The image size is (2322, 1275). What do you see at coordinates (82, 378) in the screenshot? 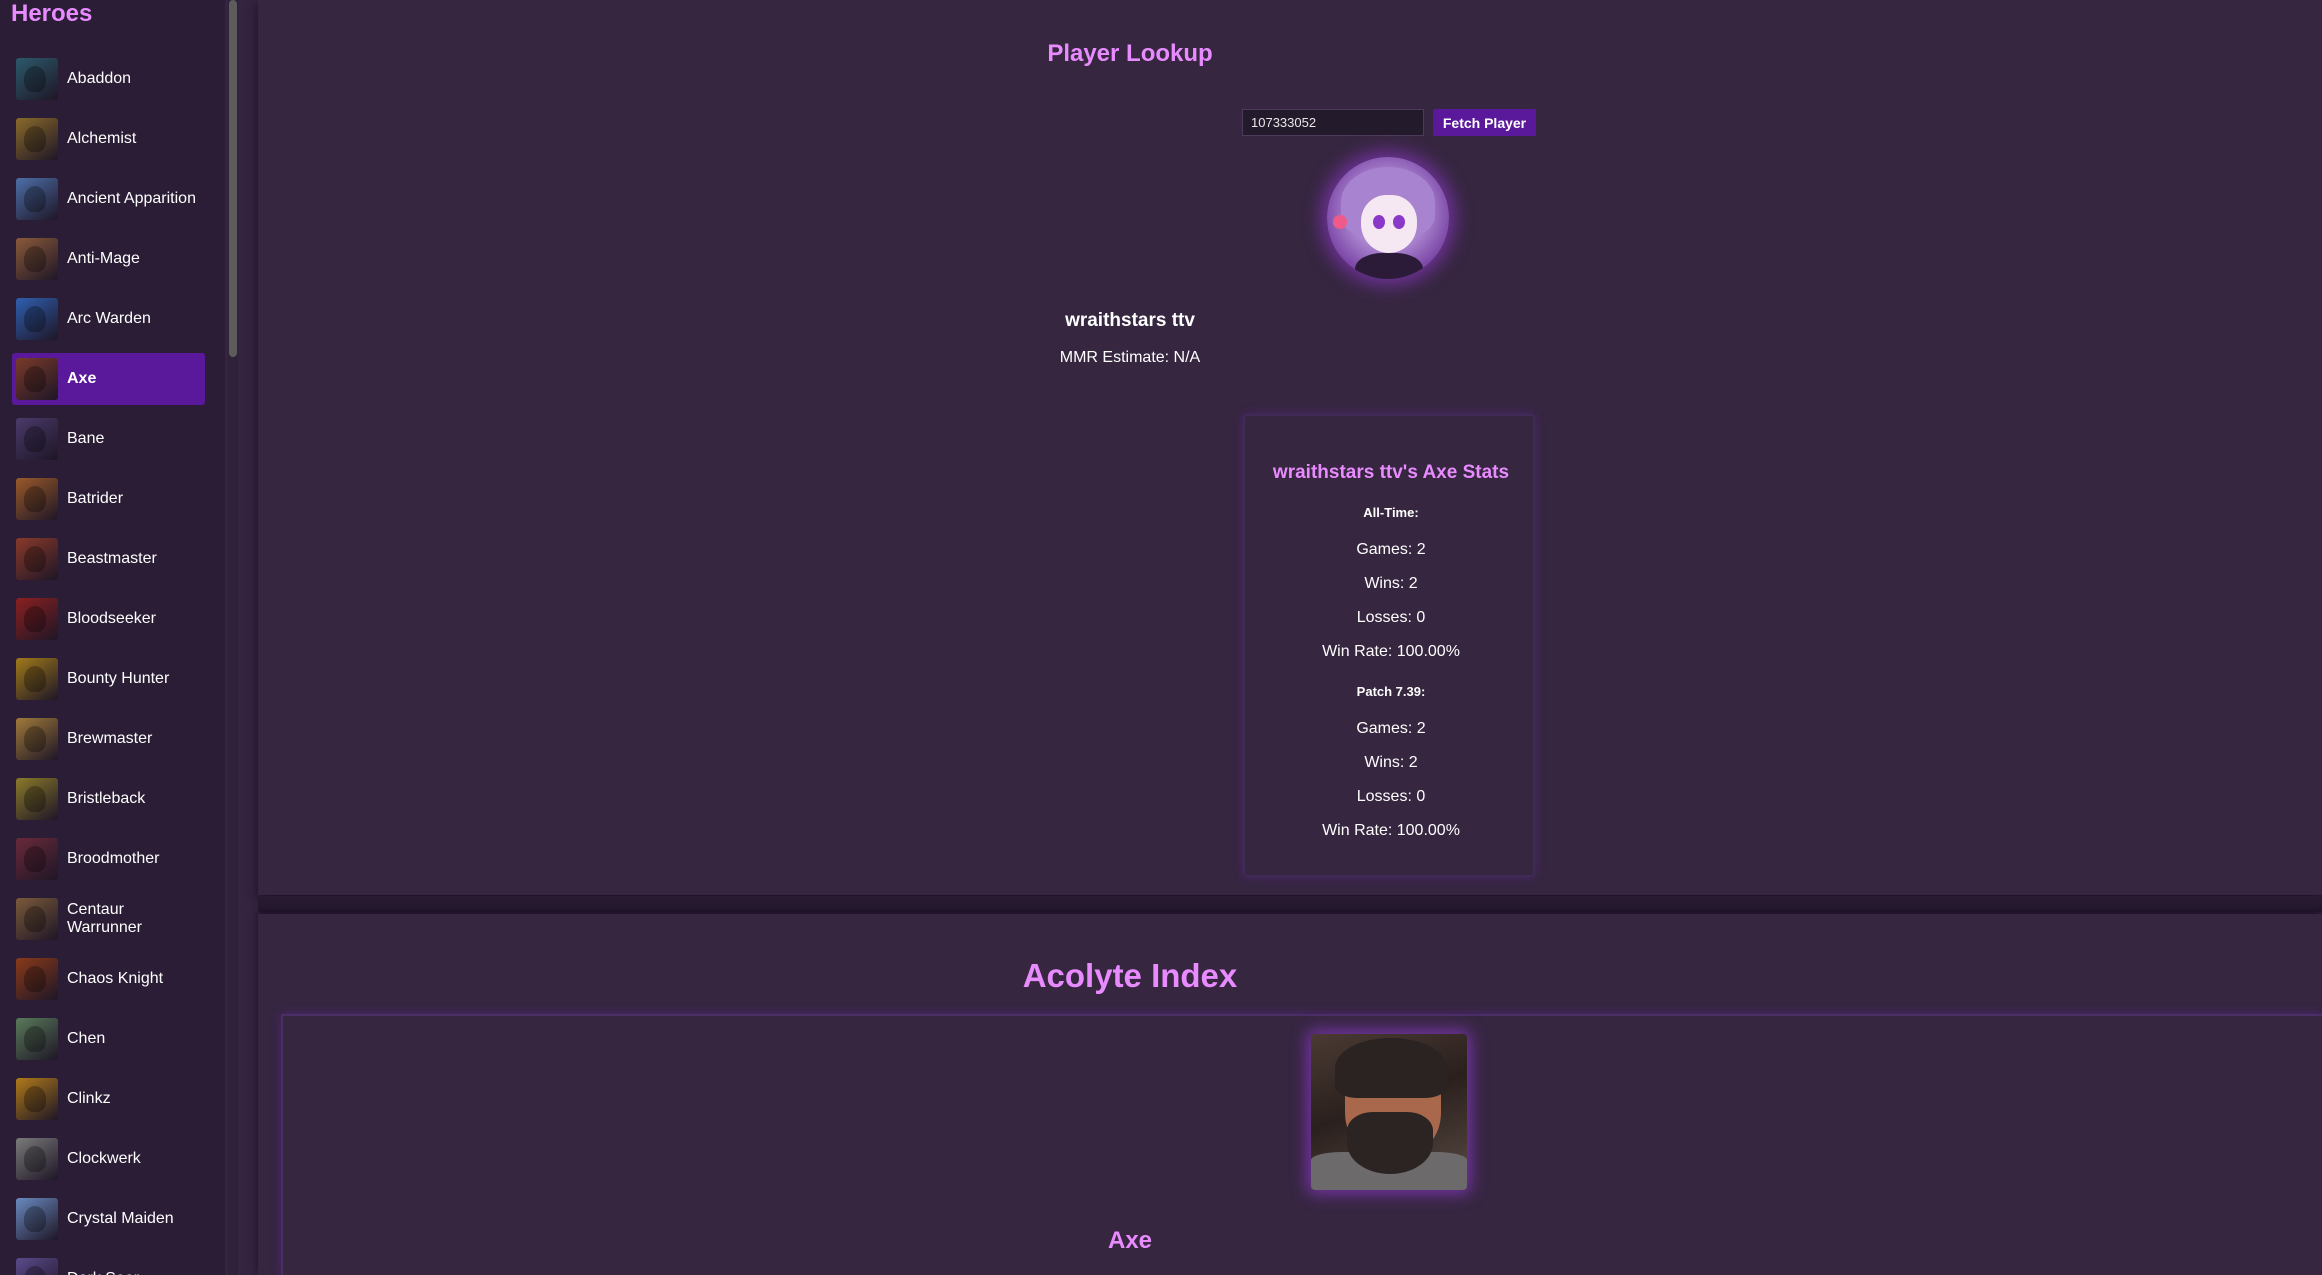
I see `hero-label: Axe` at bounding box center [82, 378].